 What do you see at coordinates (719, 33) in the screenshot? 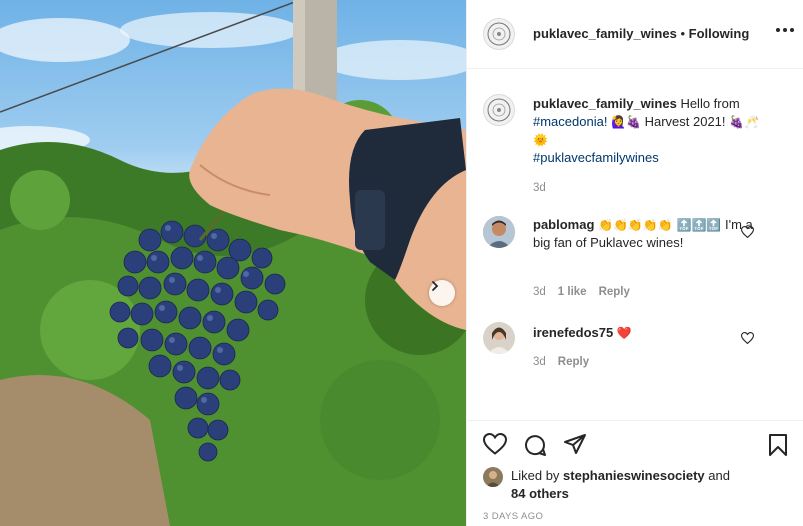
I see `following-button: Following` at bounding box center [719, 33].